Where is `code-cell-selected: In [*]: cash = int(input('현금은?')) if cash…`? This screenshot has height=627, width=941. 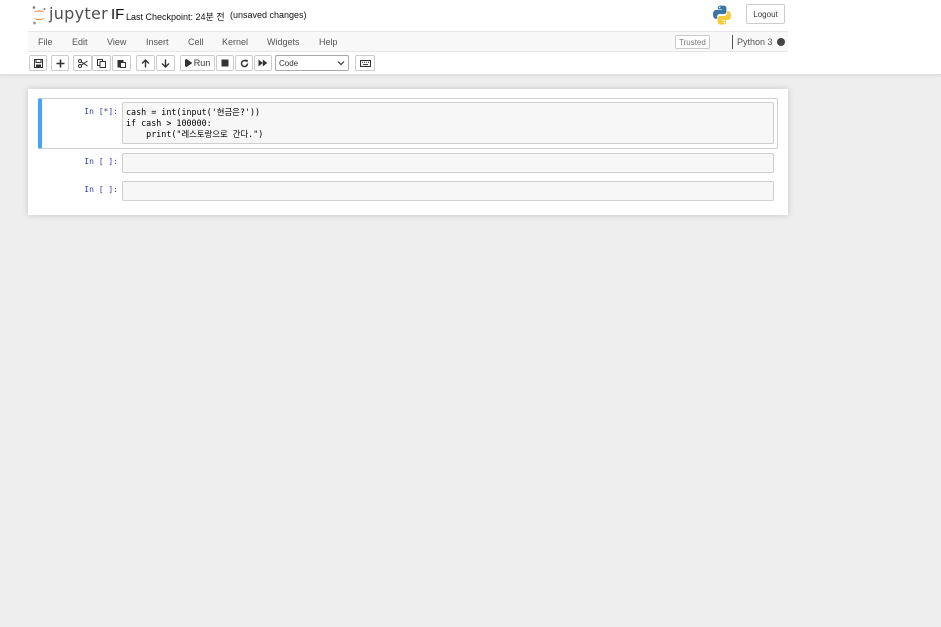 code-cell-selected: In [*]: cash = int(input('현금은?')) if cash… is located at coordinates (408, 123).